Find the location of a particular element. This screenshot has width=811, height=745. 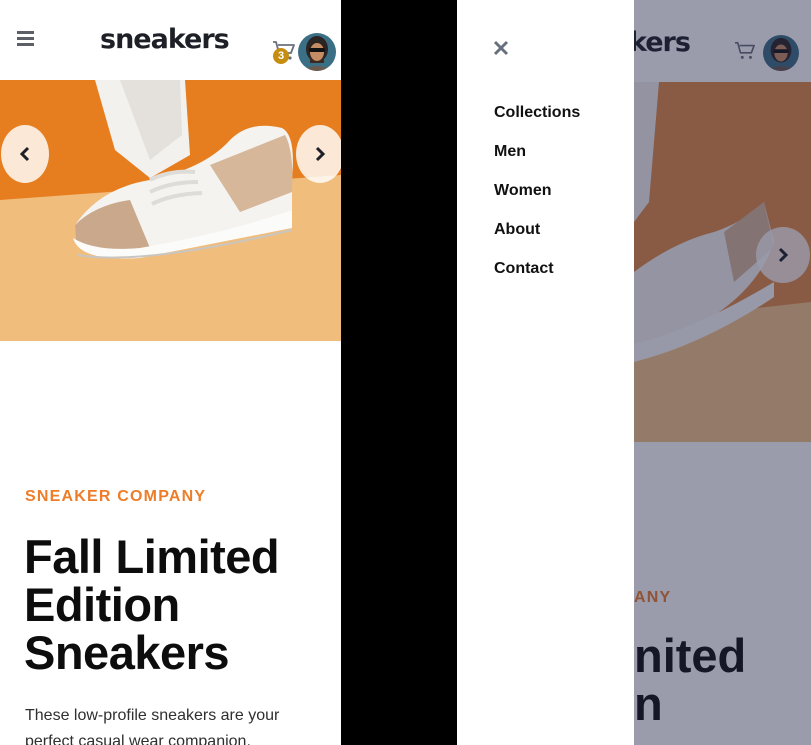

avatar is located at coordinates (317, 52).